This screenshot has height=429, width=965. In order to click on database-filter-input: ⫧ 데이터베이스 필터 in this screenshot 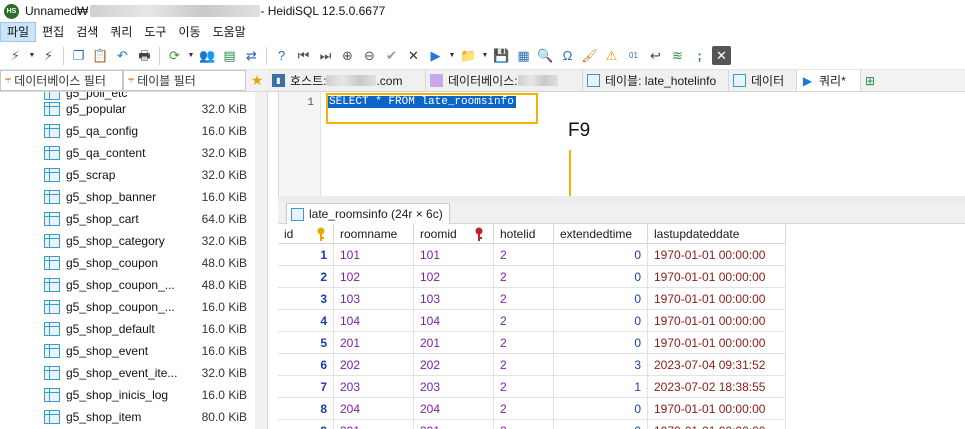, I will do `click(61, 80)`.